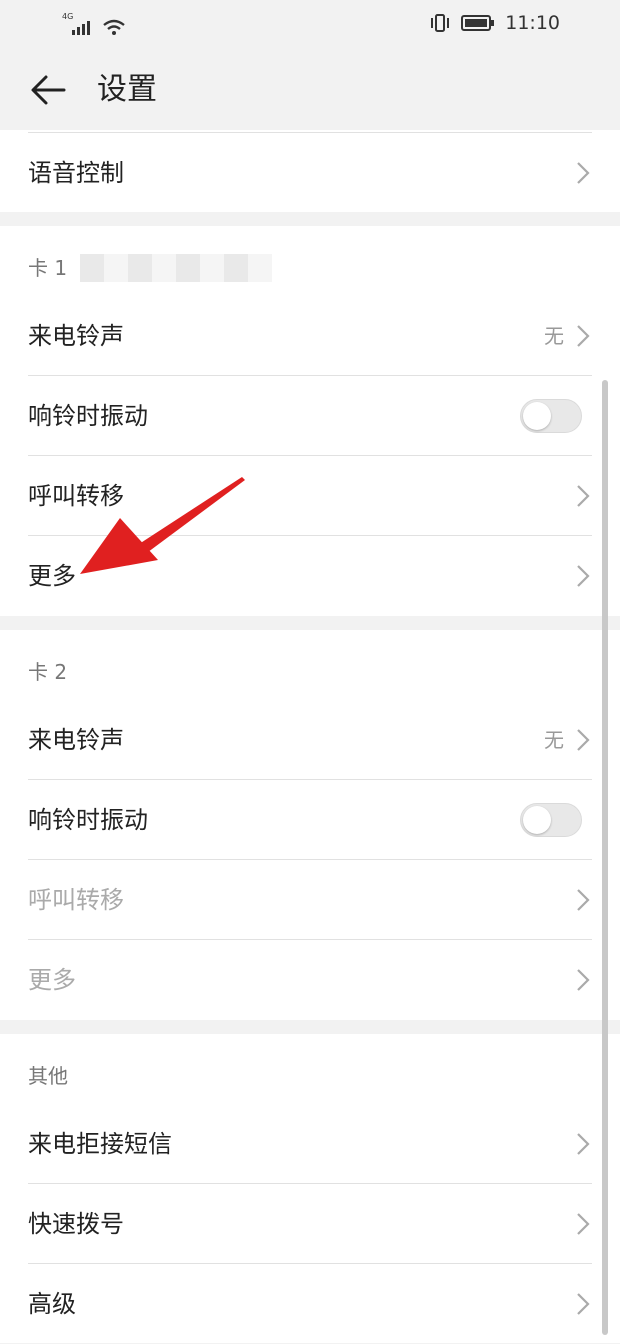  I want to click on scrollbar, so click(605, 857).